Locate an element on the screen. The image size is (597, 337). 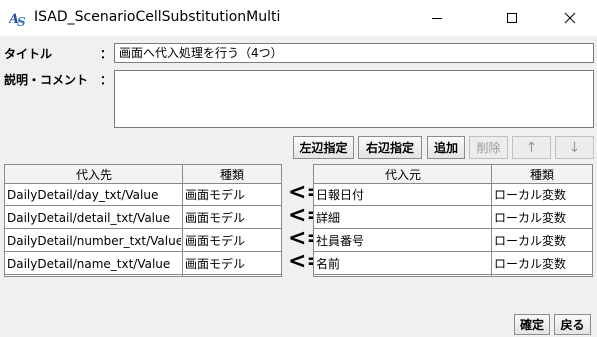
table-row: 日報日付 ローカル変数 is located at coordinates (453, 195).